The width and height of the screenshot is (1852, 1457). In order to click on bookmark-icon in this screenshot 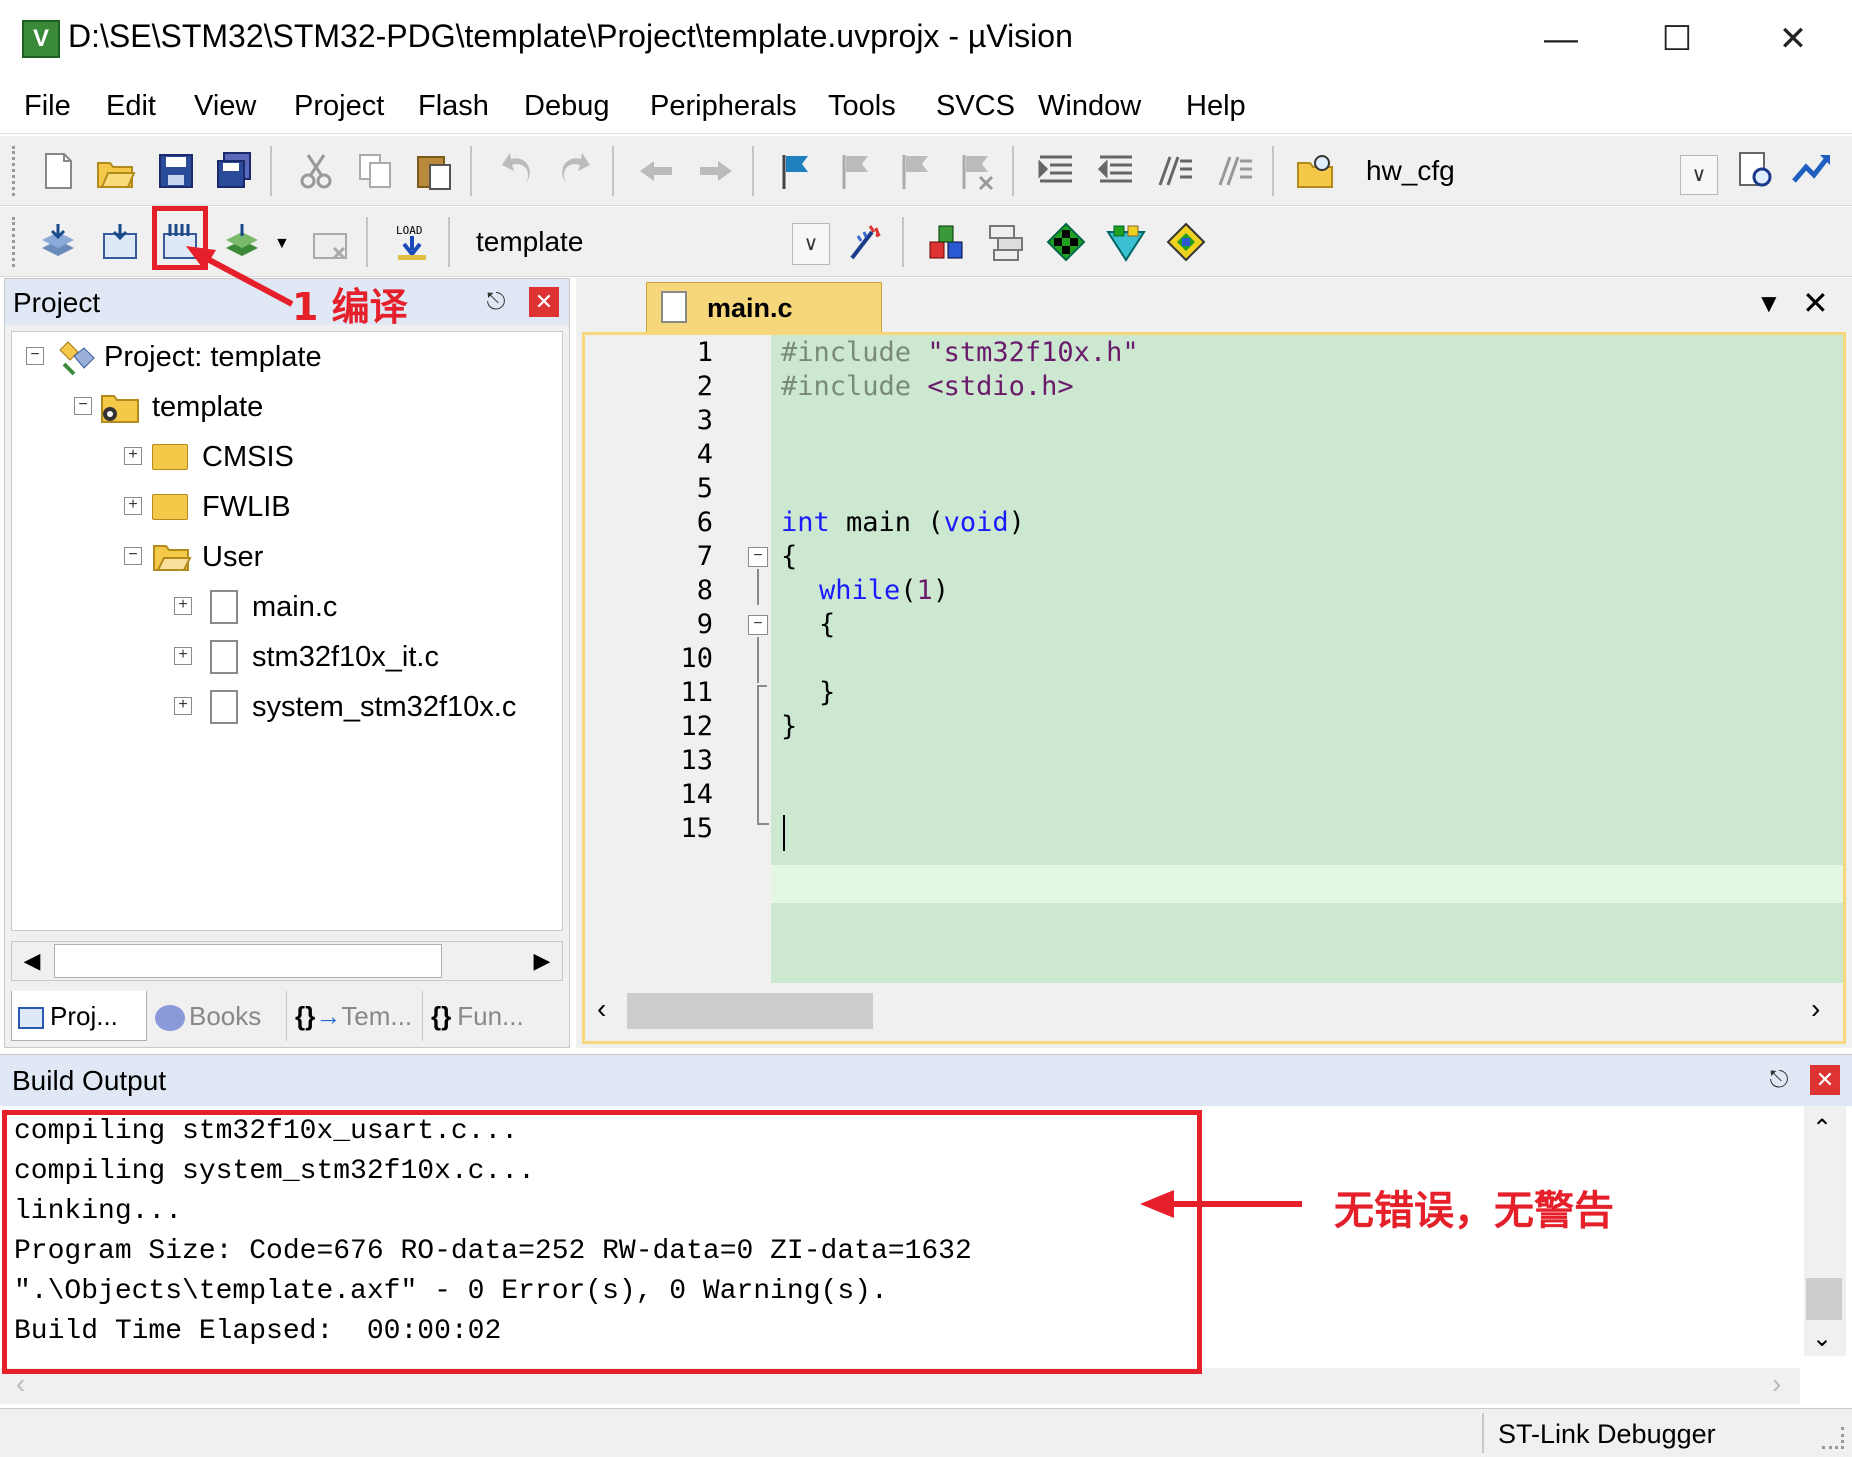, I will do `click(796, 171)`.